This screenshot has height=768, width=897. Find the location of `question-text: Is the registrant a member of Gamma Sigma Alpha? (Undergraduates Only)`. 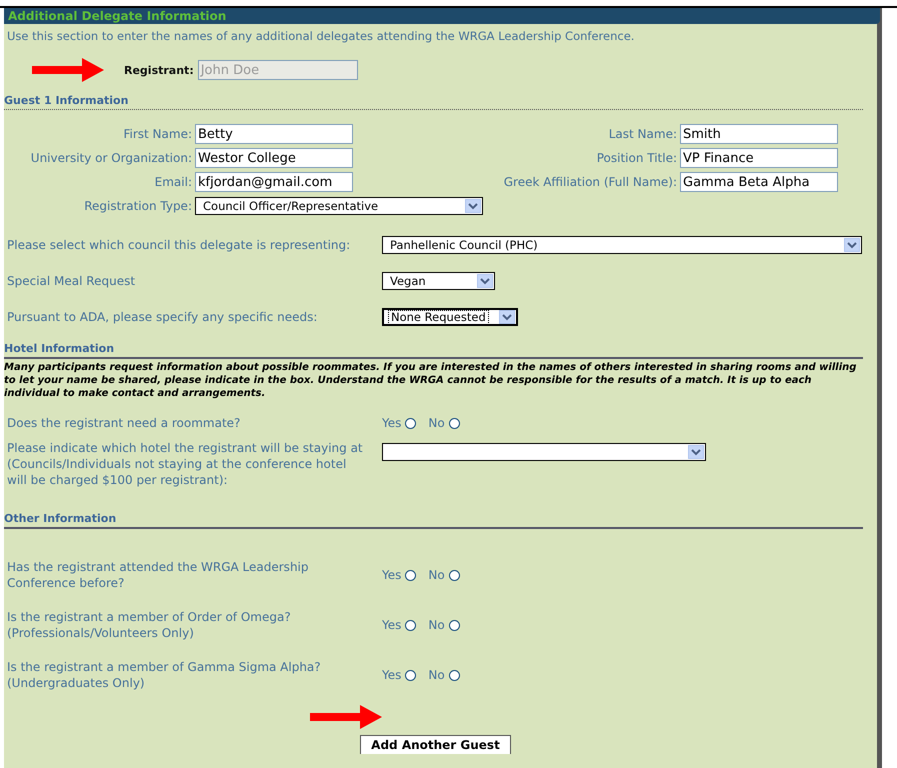

question-text: Is the registrant a member of Gamma Sigma Alpha? (Undergraduates Only) is located at coordinates (164, 675).